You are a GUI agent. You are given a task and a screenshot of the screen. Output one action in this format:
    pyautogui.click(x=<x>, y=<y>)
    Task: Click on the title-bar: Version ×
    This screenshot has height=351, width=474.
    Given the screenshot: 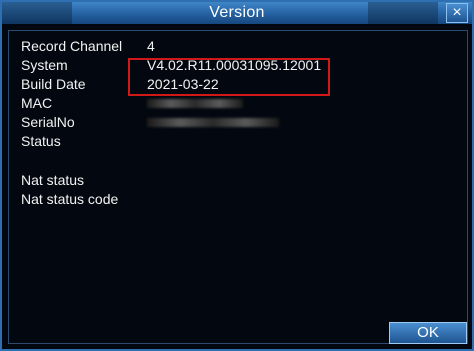 What is the action you would take?
    pyautogui.click(x=237, y=13)
    